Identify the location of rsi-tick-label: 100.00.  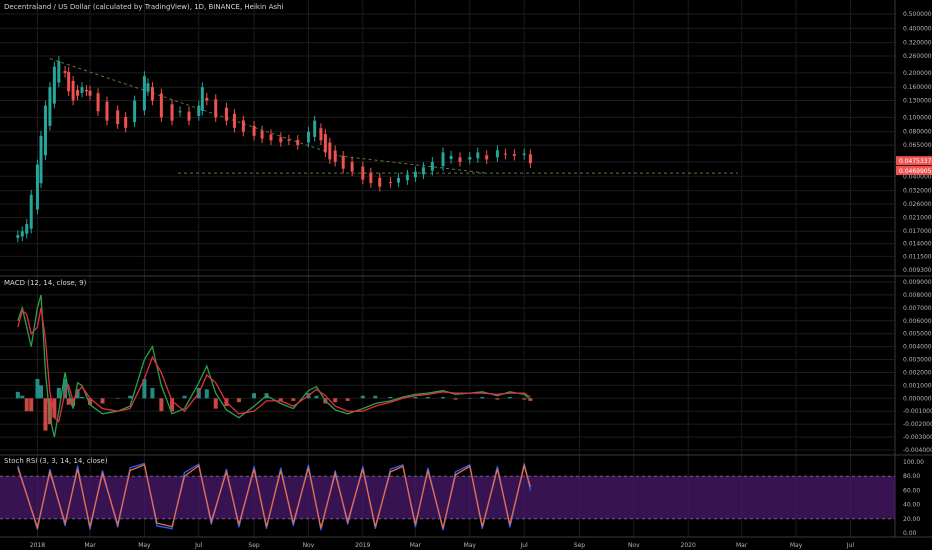
(913, 462).